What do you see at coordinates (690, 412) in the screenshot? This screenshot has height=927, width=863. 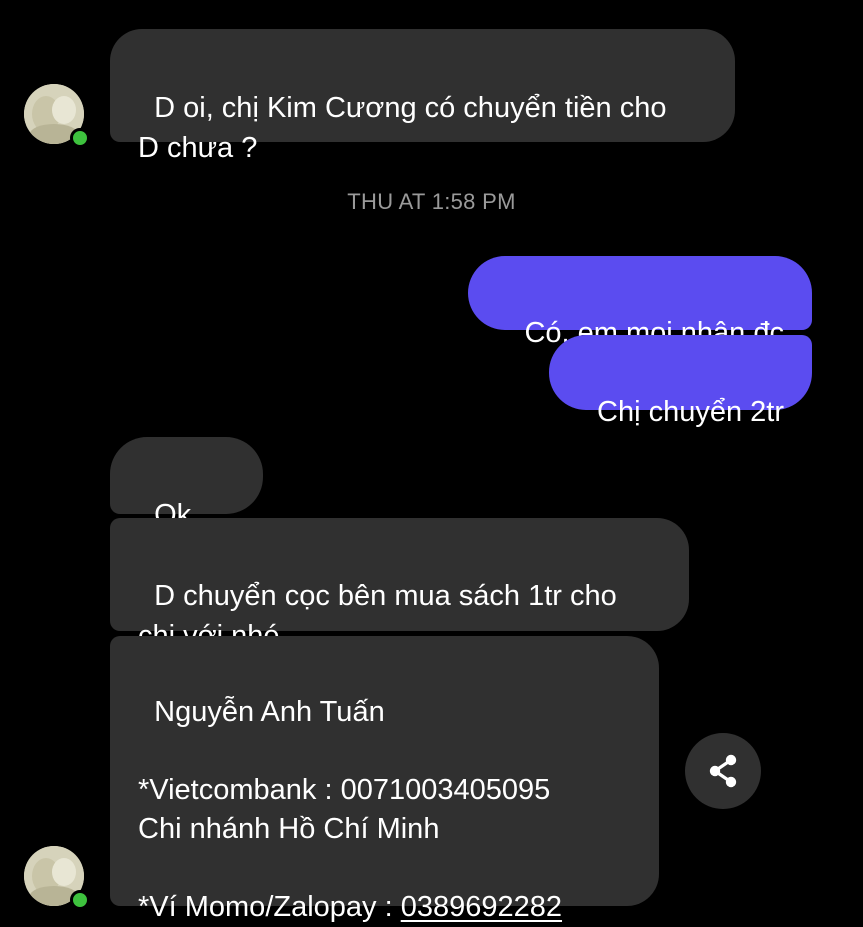 I see `message-text: Chị chuyển 2tr` at bounding box center [690, 412].